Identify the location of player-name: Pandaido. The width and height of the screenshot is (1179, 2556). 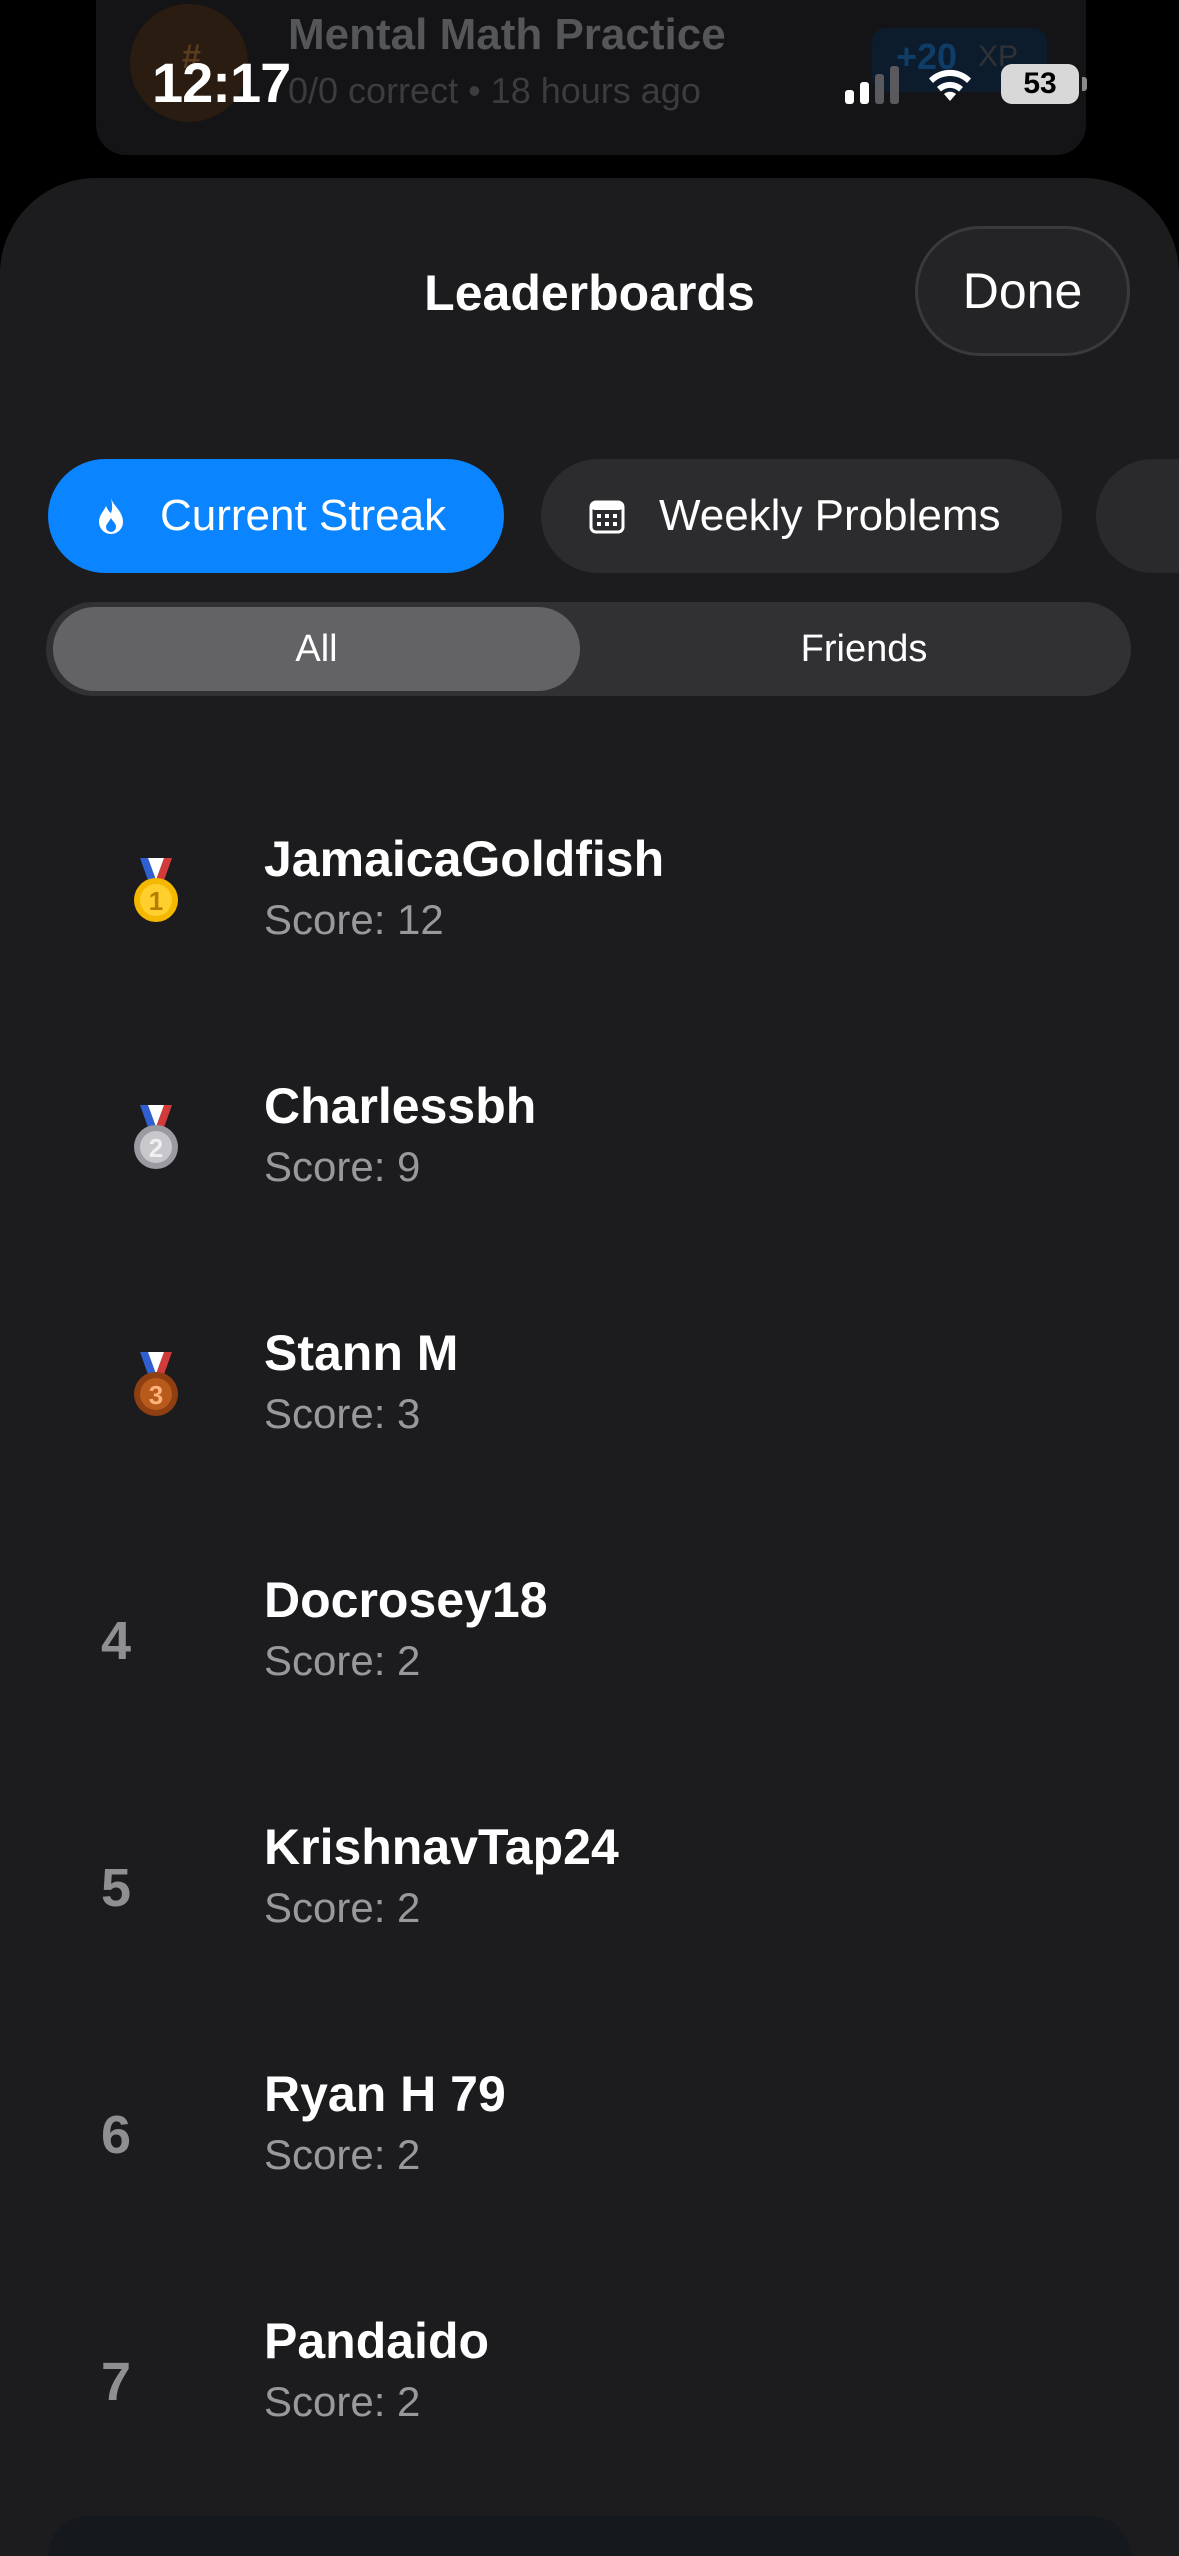
(377, 2341).